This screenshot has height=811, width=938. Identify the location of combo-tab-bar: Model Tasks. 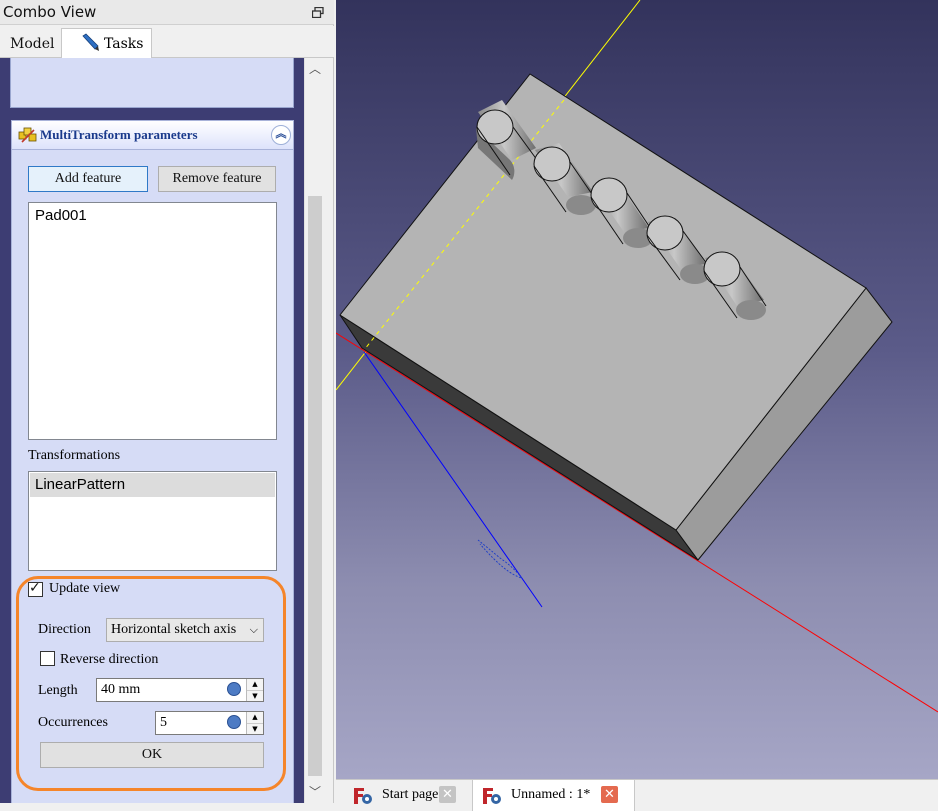
(167, 42).